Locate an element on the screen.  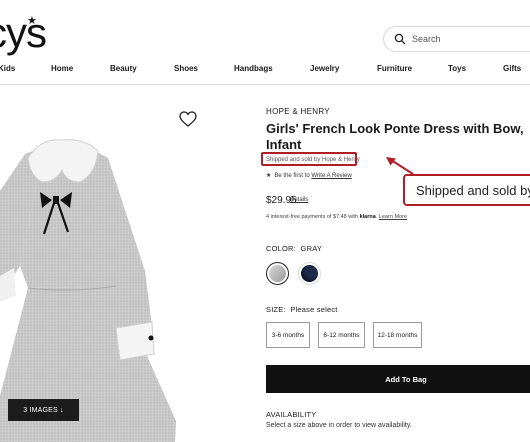
nav-item-toys: Toys is located at coordinates (457, 68).